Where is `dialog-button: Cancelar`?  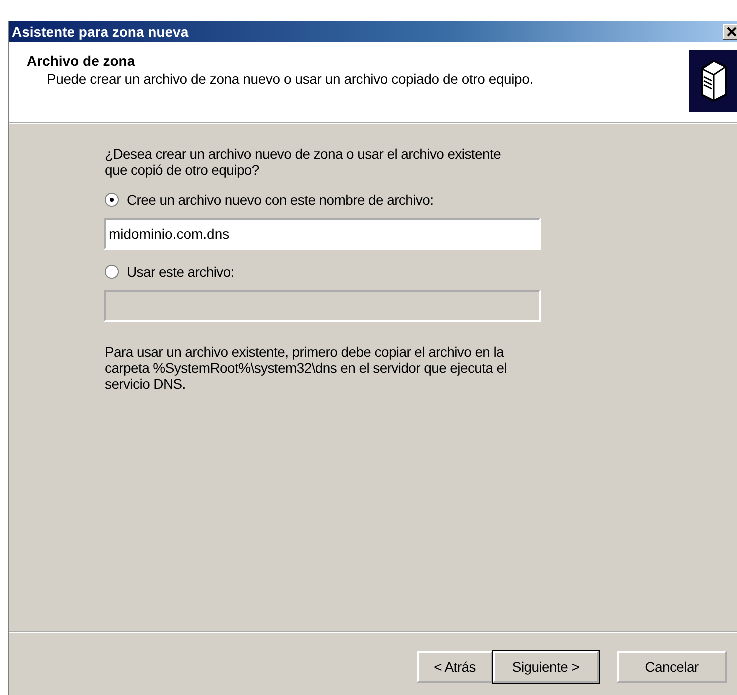
dialog-button: Cancelar is located at coordinates (672, 667).